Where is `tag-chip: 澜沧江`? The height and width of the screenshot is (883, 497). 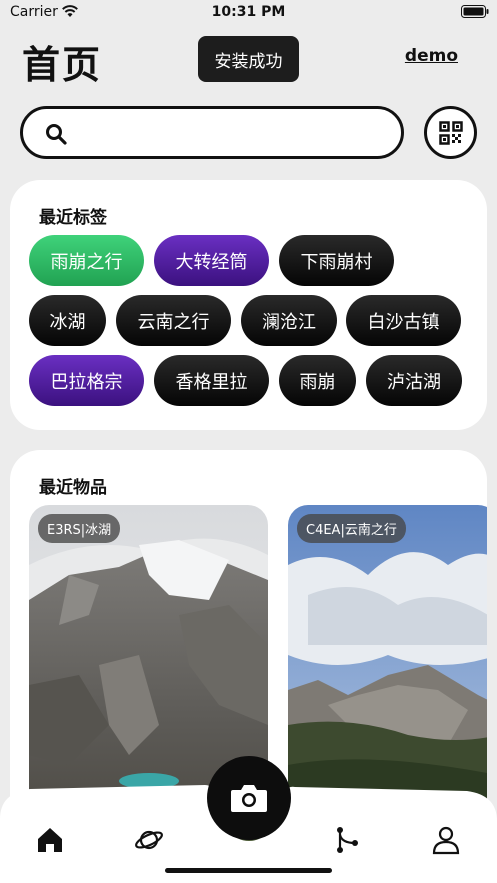
tag-chip: 澜沧江 is located at coordinates (289, 320).